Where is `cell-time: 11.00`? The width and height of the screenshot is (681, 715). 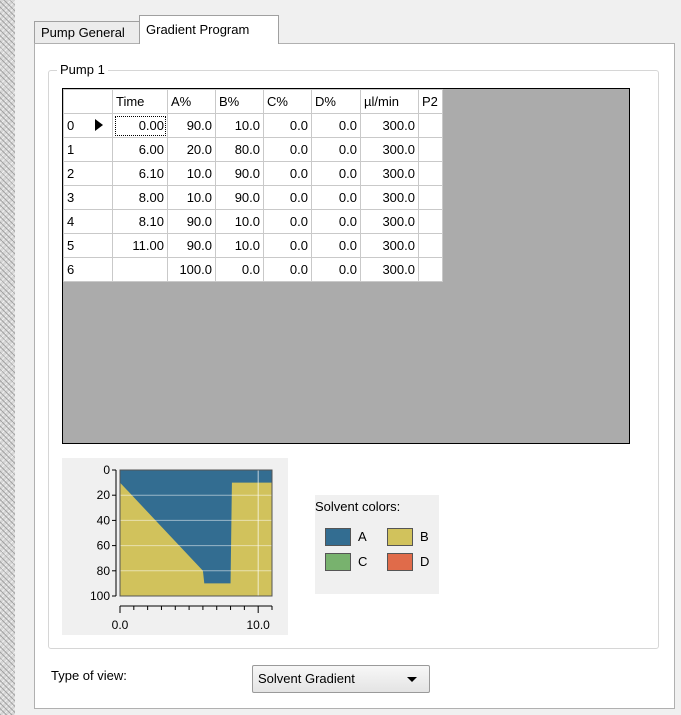
cell-time: 11.00 is located at coordinates (140, 245).